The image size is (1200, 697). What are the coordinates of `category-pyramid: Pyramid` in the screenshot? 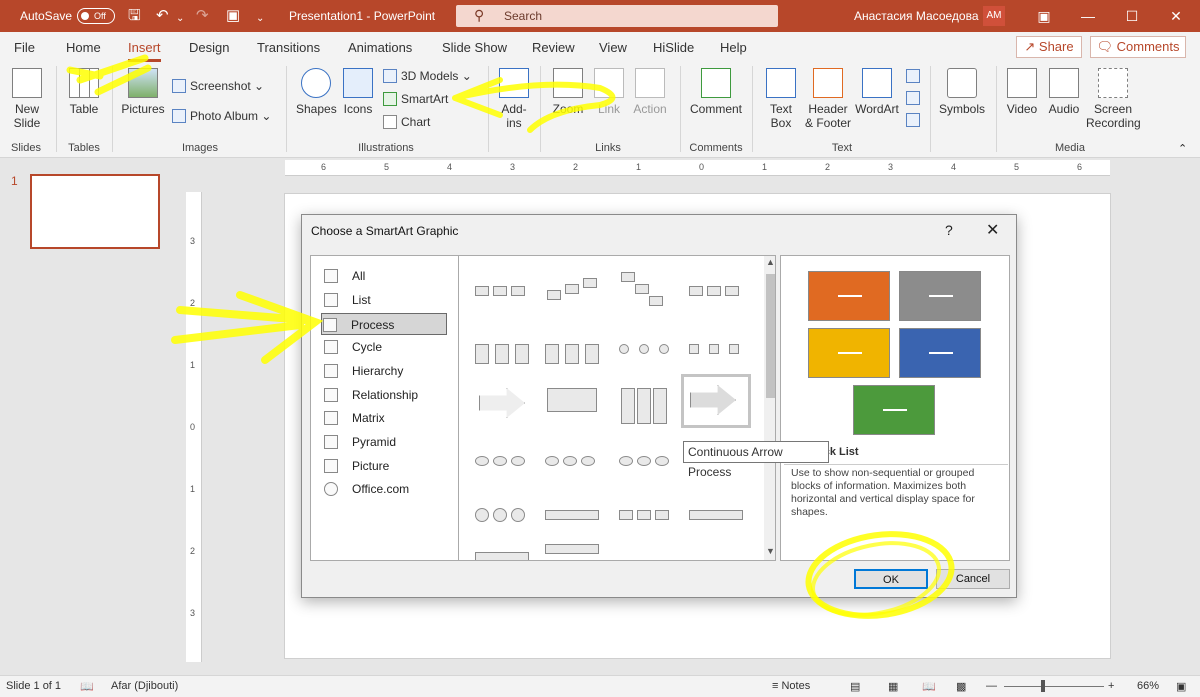 It's located at (386, 442).